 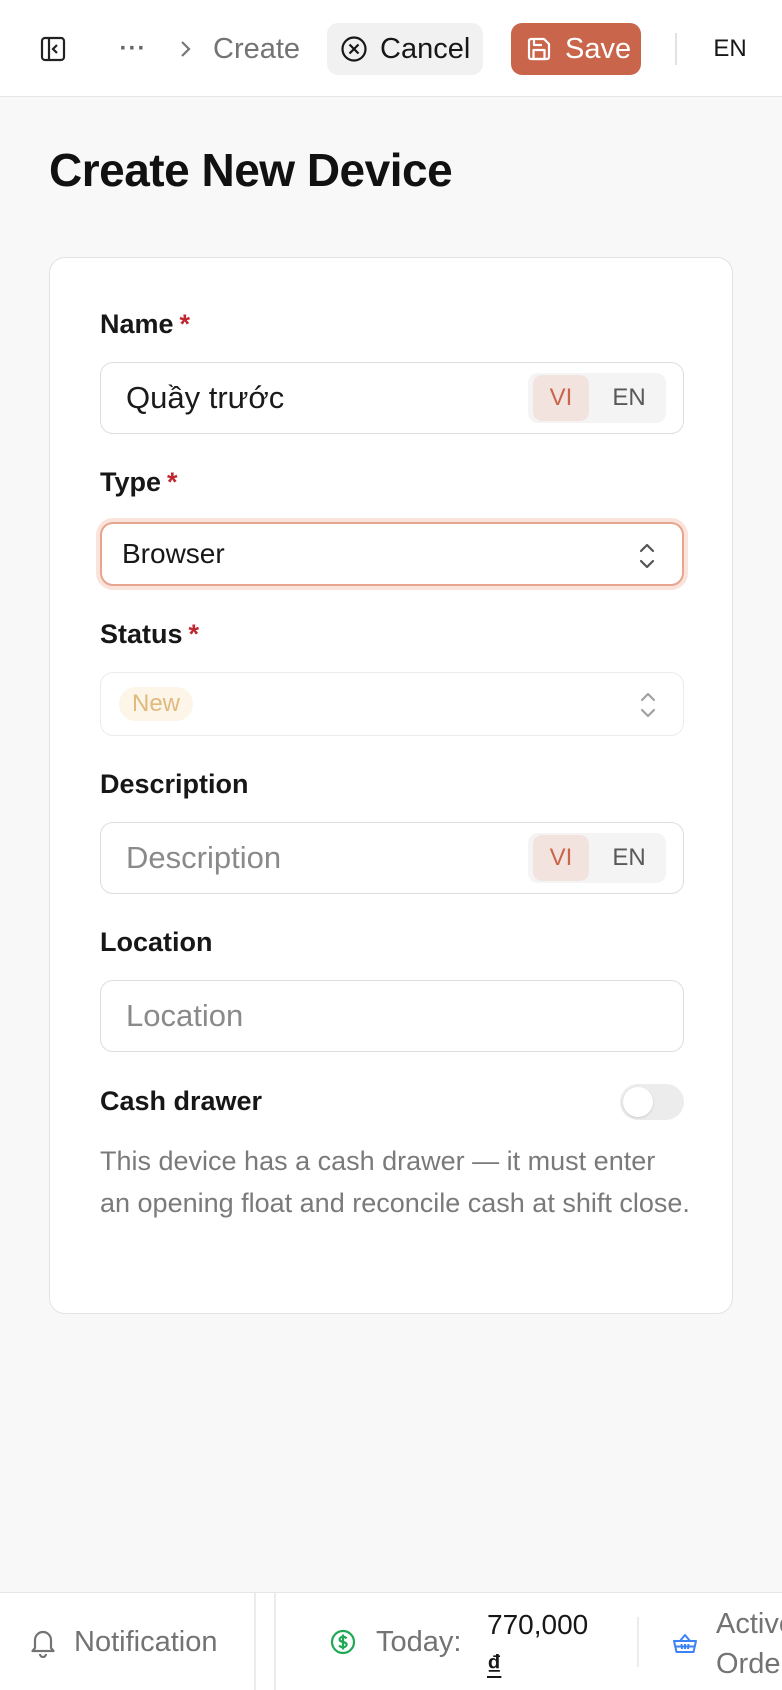 I want to click on notification-button: Notification, so click(x=122, y=1642).